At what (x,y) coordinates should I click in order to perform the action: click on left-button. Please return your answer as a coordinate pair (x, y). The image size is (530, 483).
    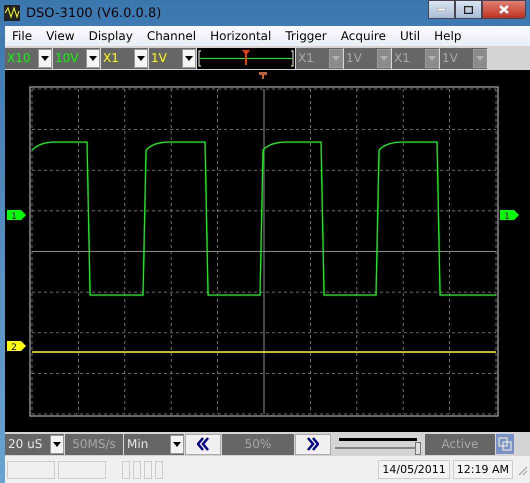
    Looking at the image, I should click on (203, 444).